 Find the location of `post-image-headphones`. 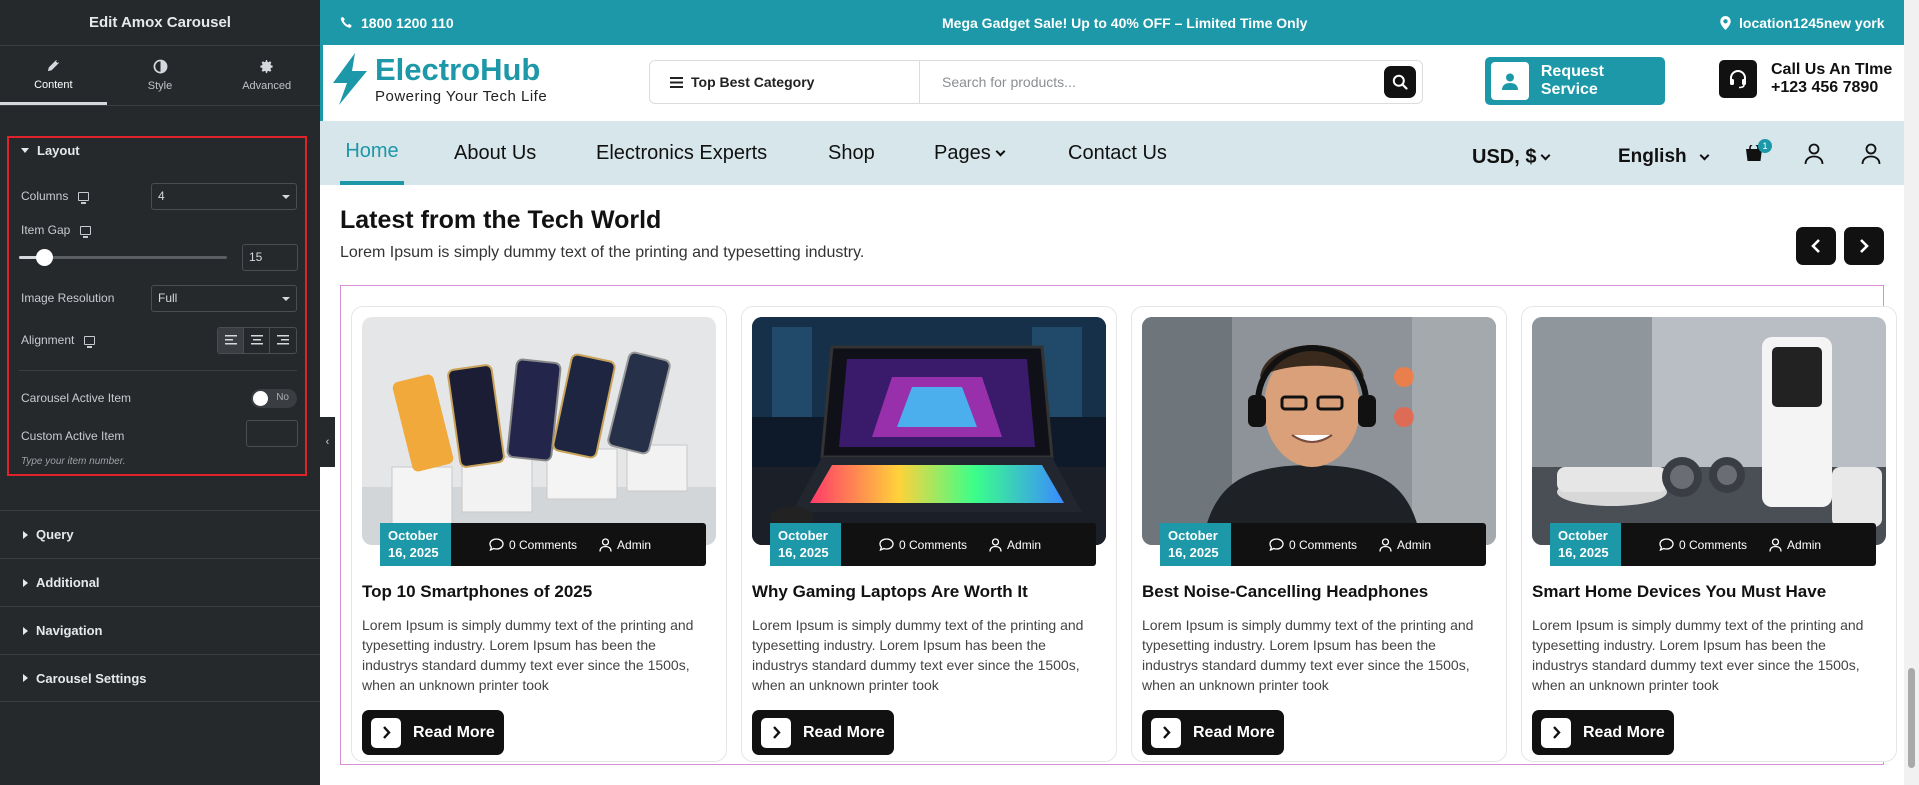

post-image-headphones is located at coordinates (1319, 431).